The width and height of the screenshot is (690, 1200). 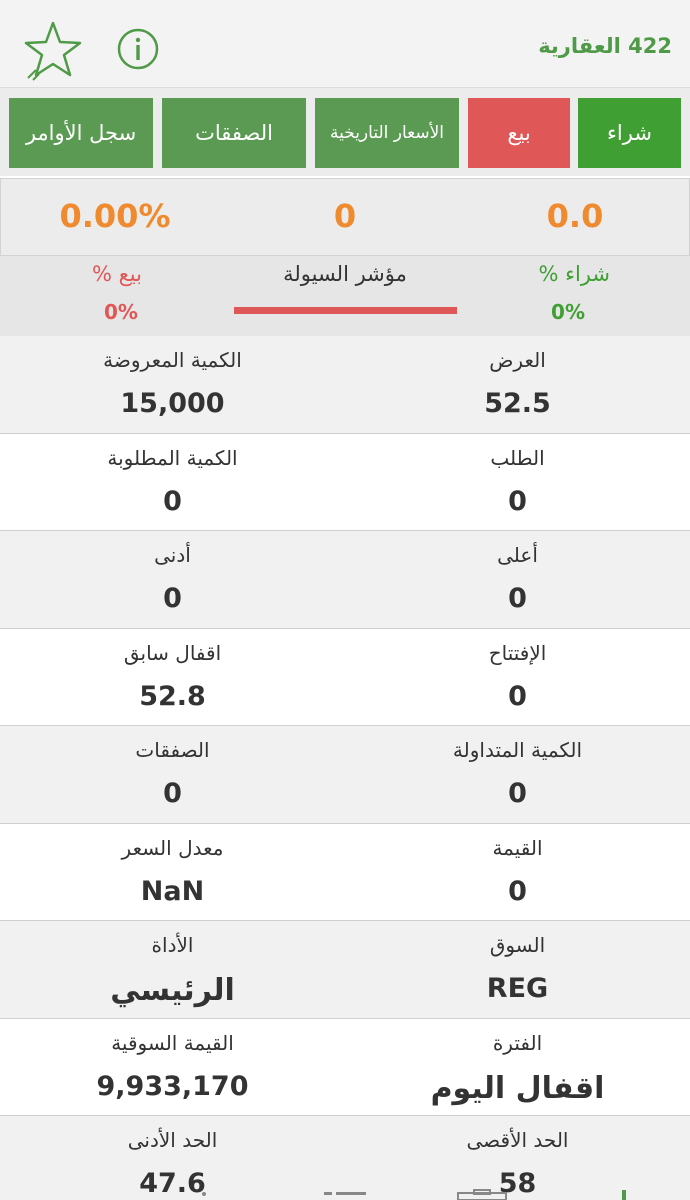 I want to click on details-cell: الإفتتاح 0, so click(x=517, y=677).